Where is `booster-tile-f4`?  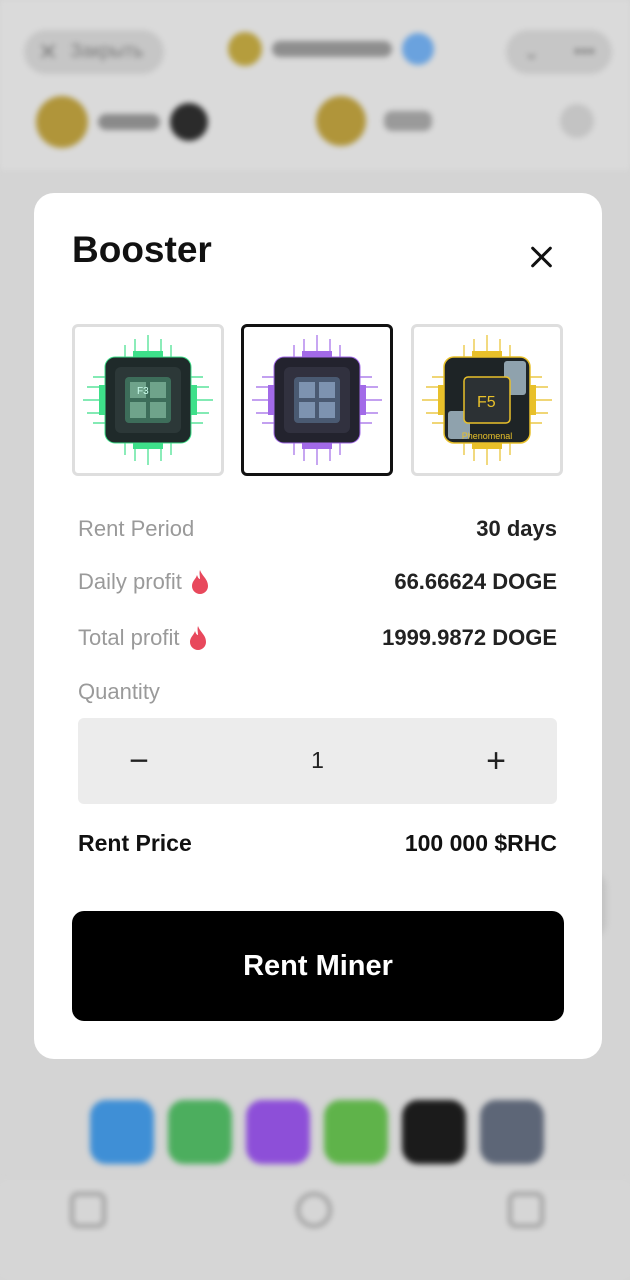 booster-tile-f4 is located at coordinates (317, 400).